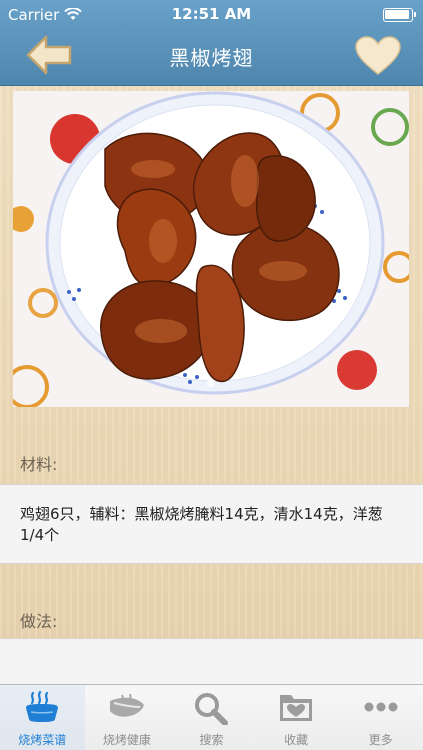  I want to click on grill-icon, so click(42, 706).